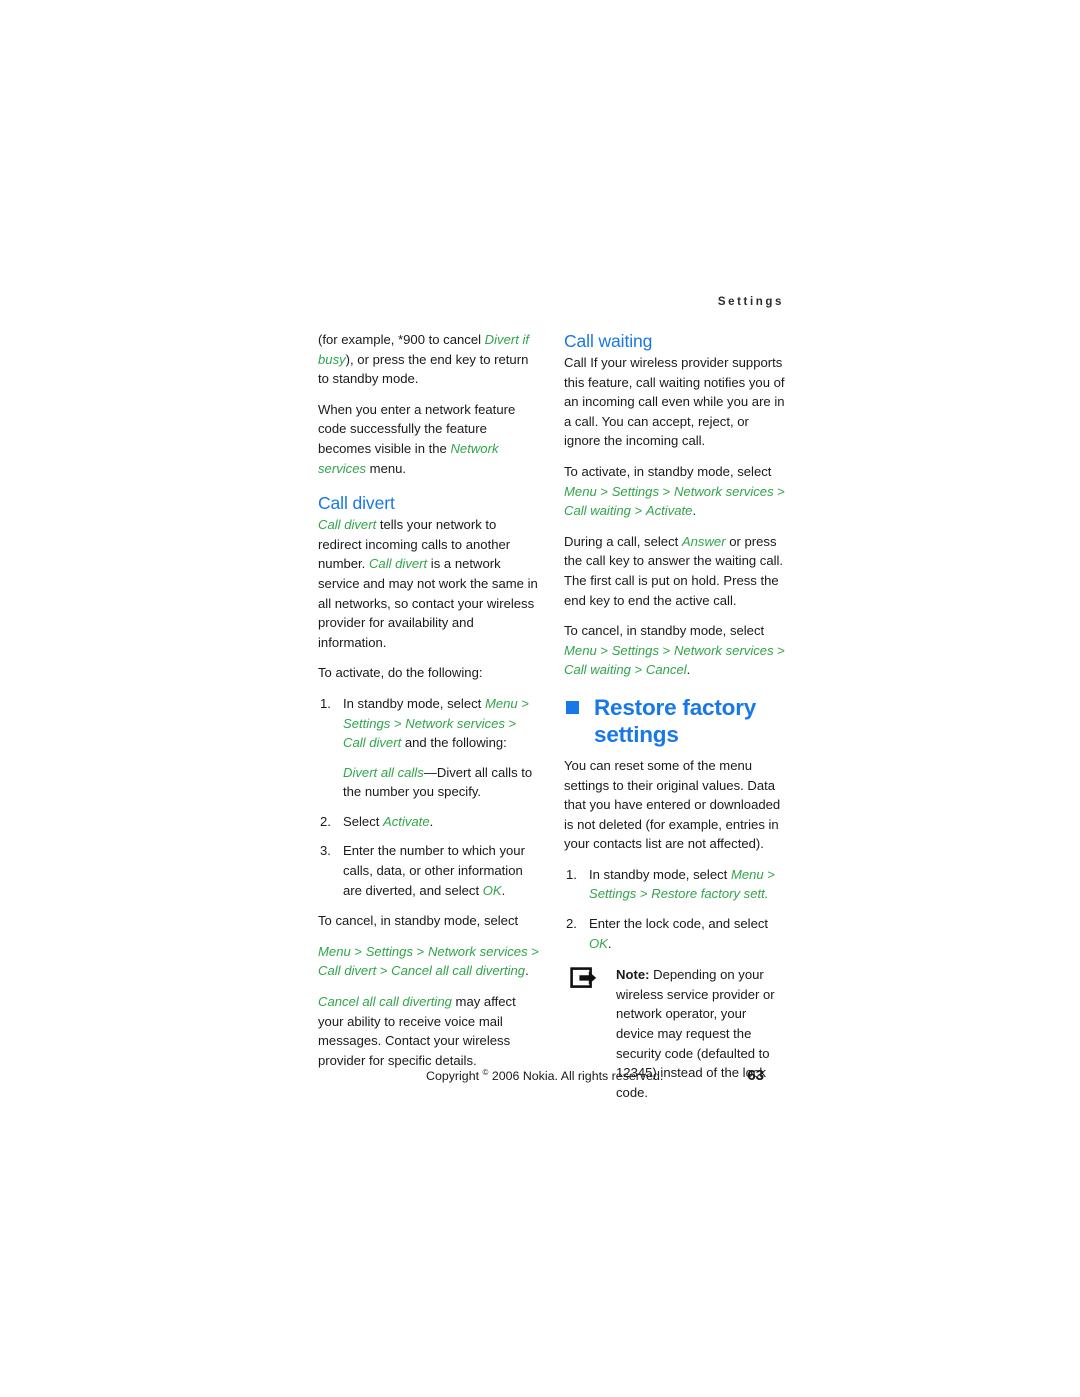  I want to click on step-number: 3., so click(325, 851).